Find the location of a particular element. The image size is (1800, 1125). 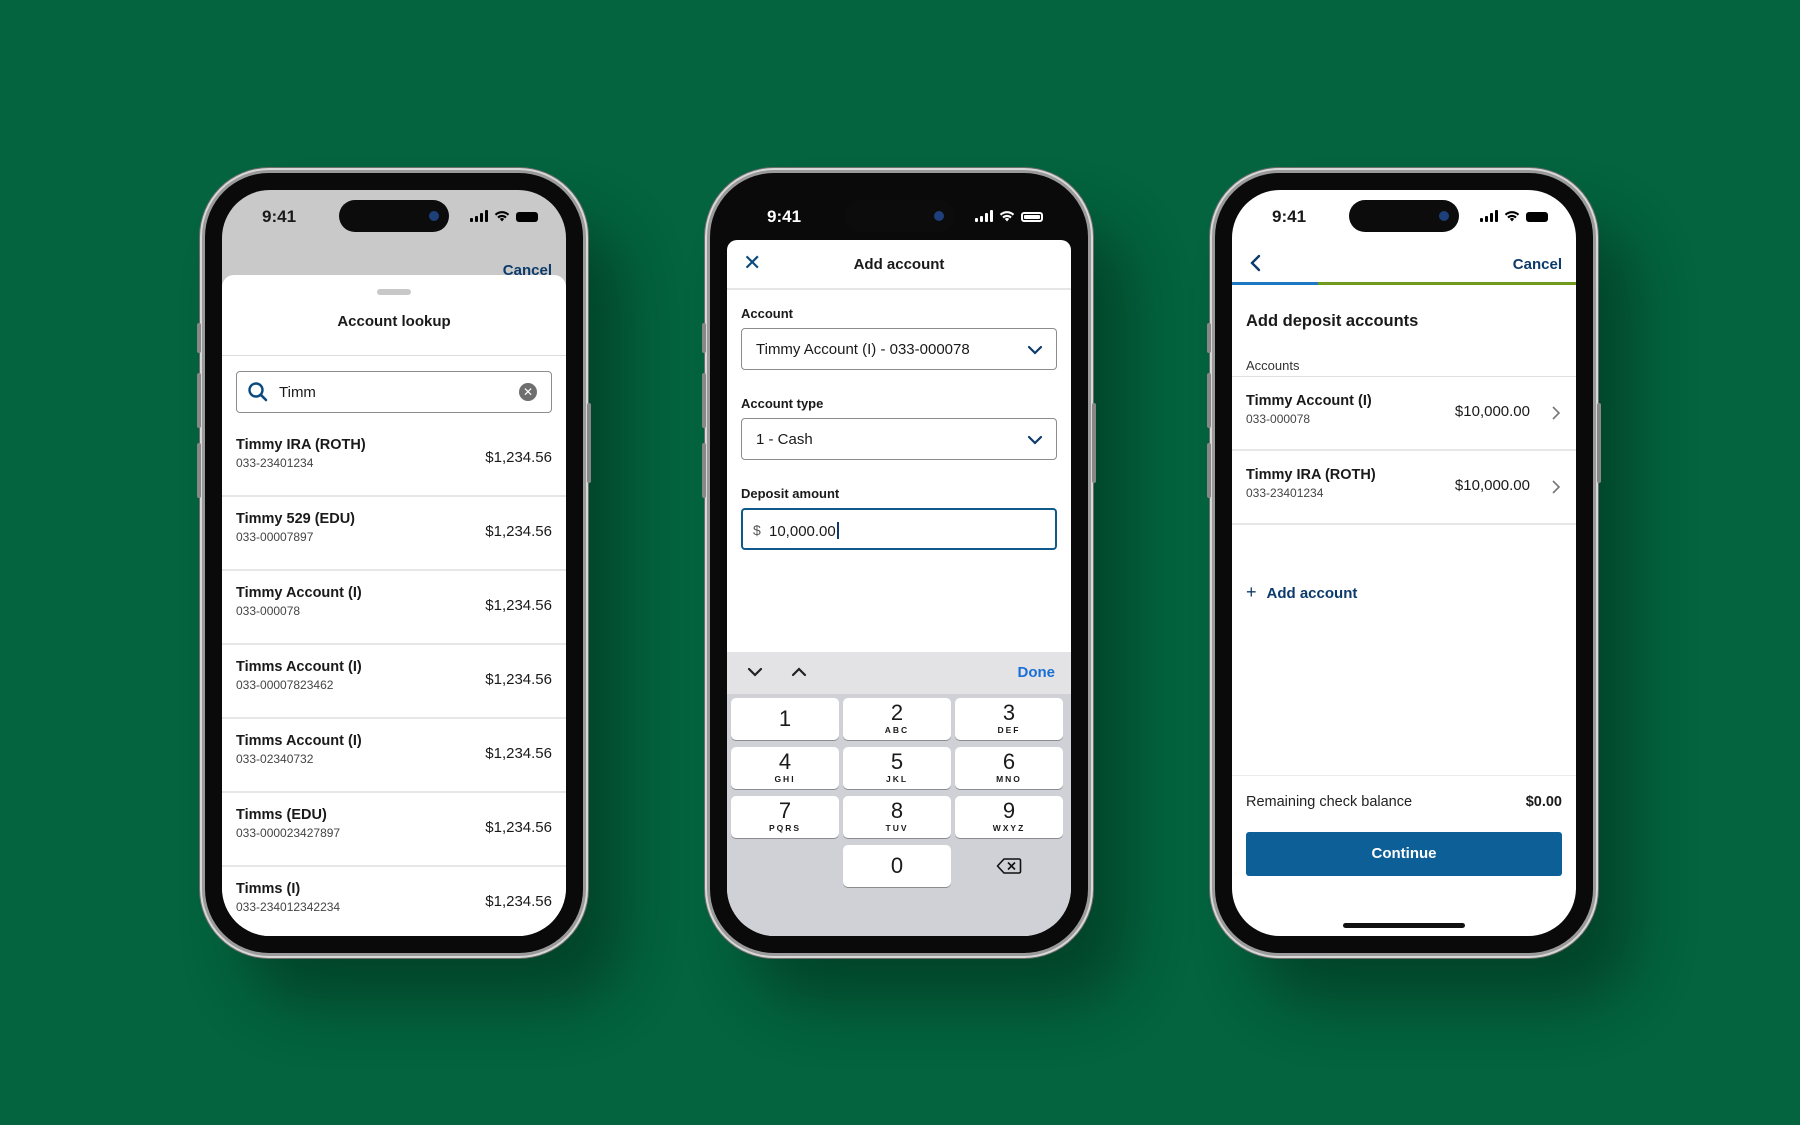

cancel-button: Cancel is located at coordinates (1537, 264).